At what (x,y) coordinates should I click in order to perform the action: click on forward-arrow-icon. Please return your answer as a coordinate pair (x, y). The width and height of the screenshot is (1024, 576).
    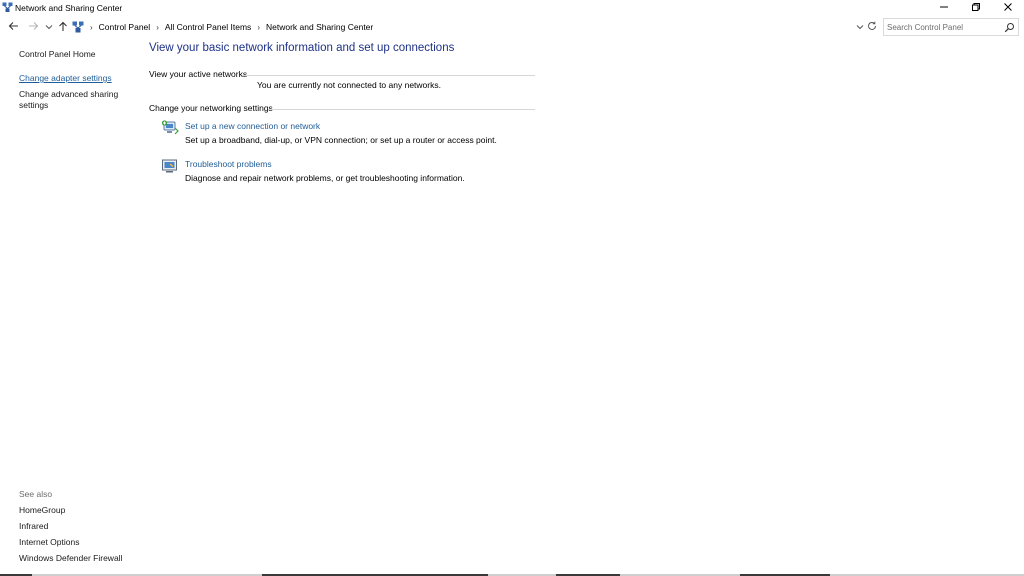
    Looking at the image, I should click on (33, 27).